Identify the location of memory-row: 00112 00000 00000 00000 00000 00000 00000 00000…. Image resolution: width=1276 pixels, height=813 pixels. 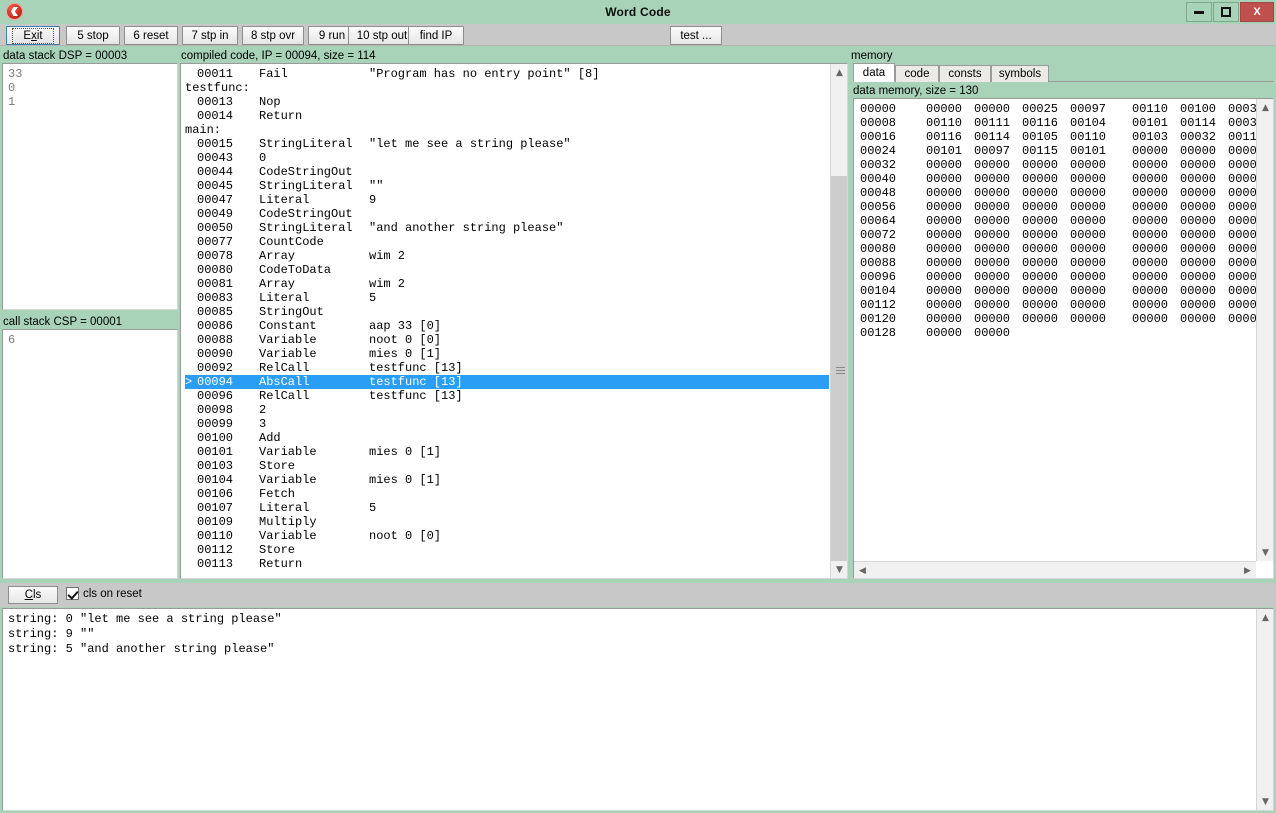
(1066, 305).